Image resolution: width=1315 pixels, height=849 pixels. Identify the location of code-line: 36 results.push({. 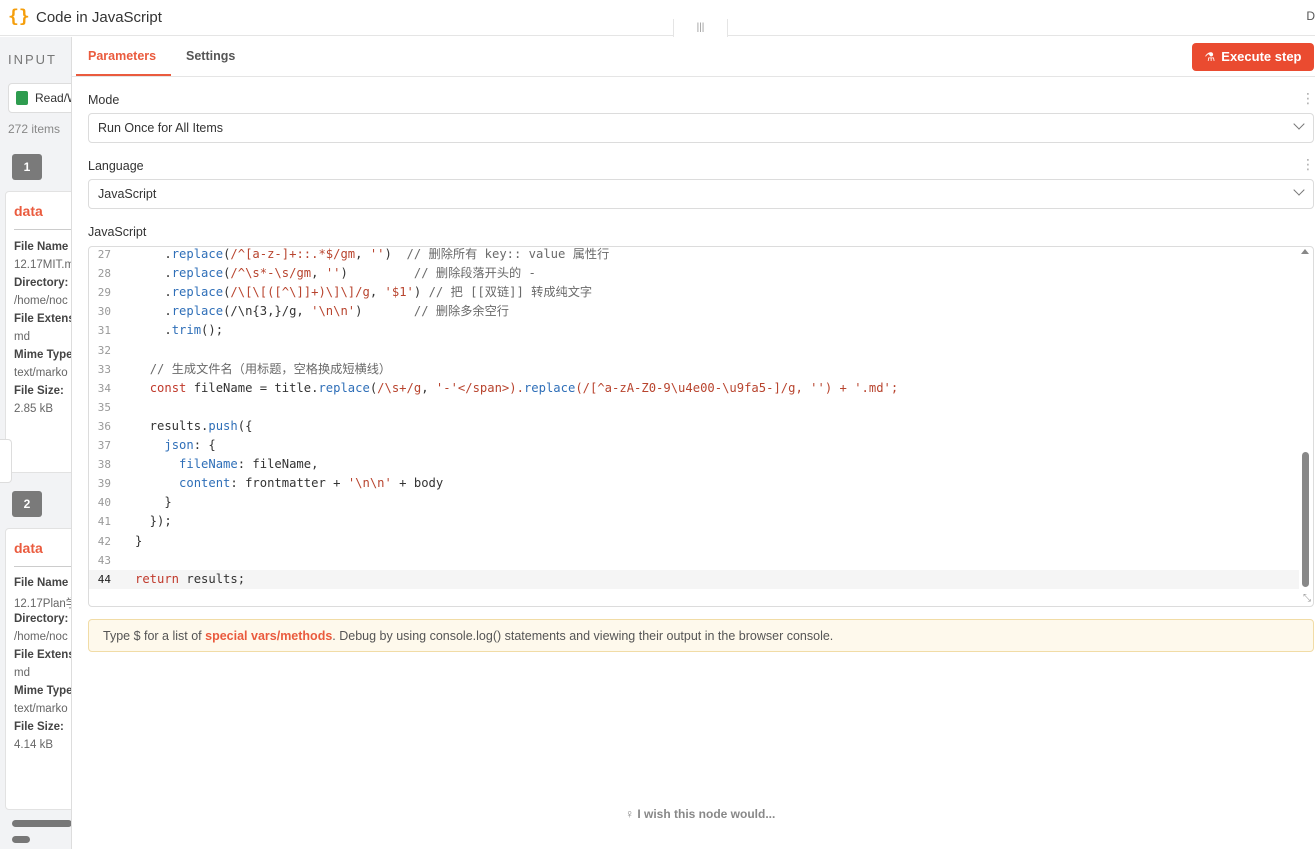
(694, 426).